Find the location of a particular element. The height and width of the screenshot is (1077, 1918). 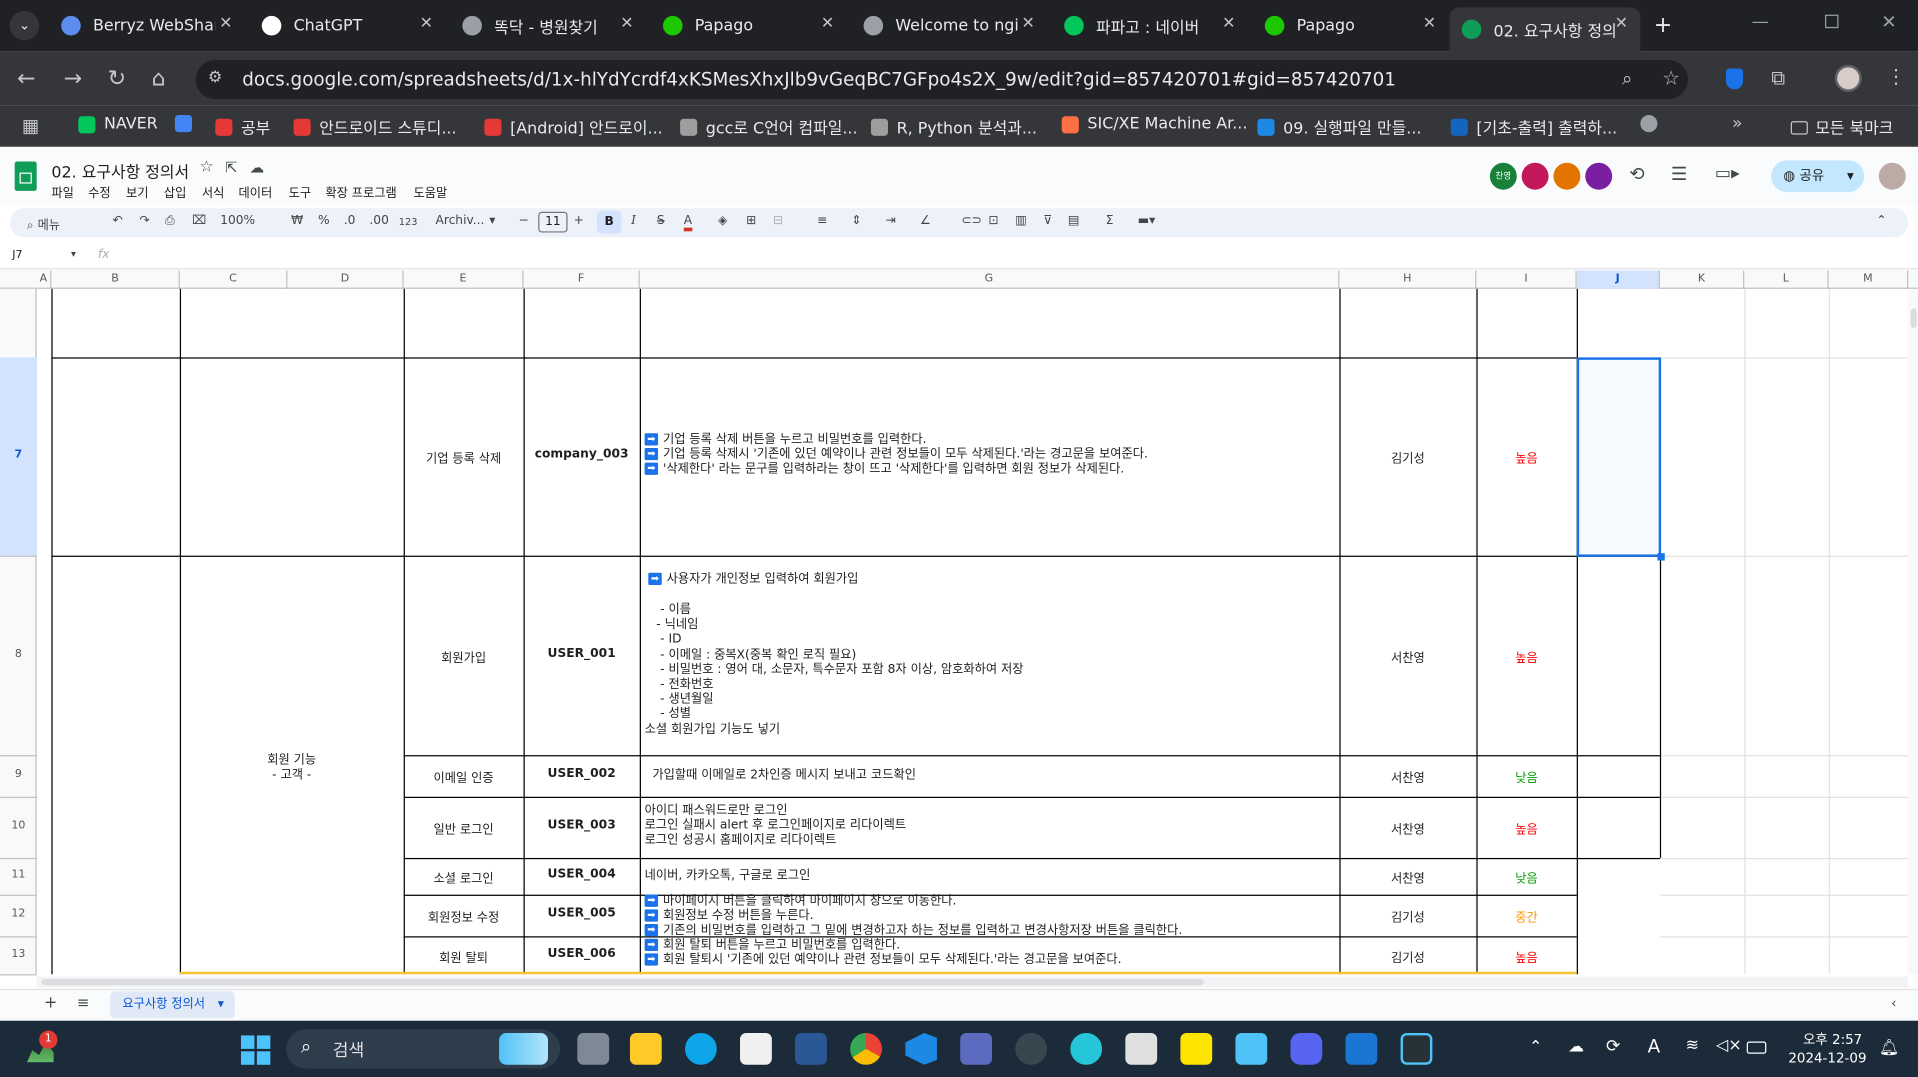

minimize-icon: — is located at coordinates (1760, 22).